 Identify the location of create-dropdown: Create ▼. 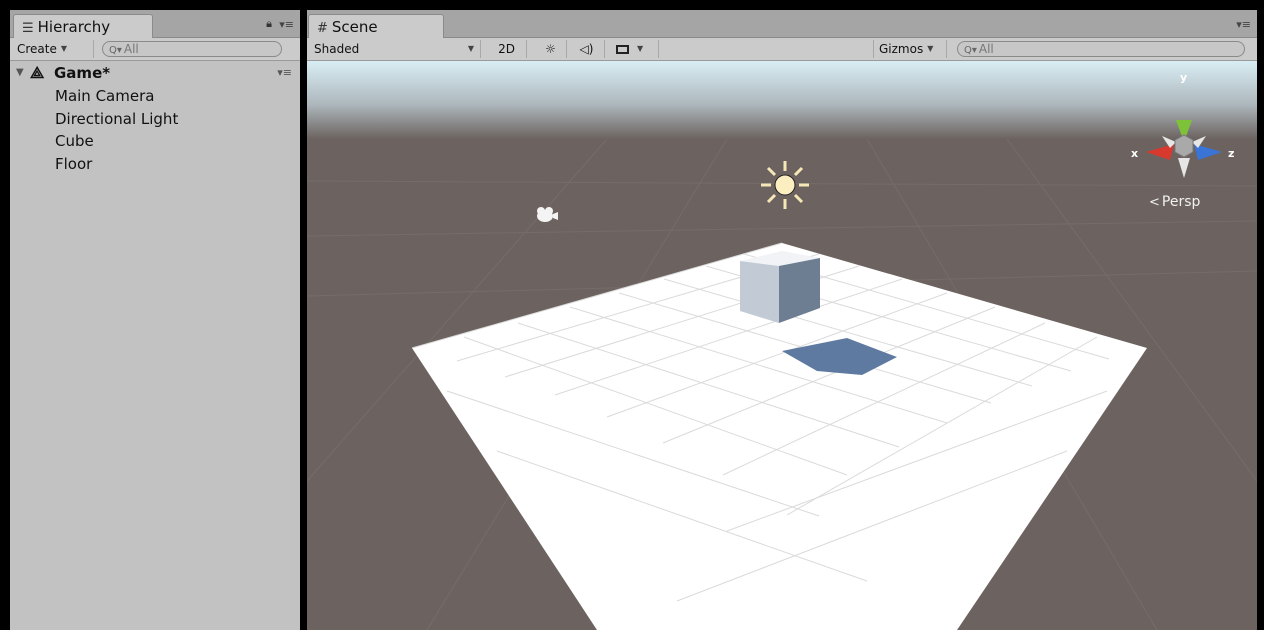
(53, 49).